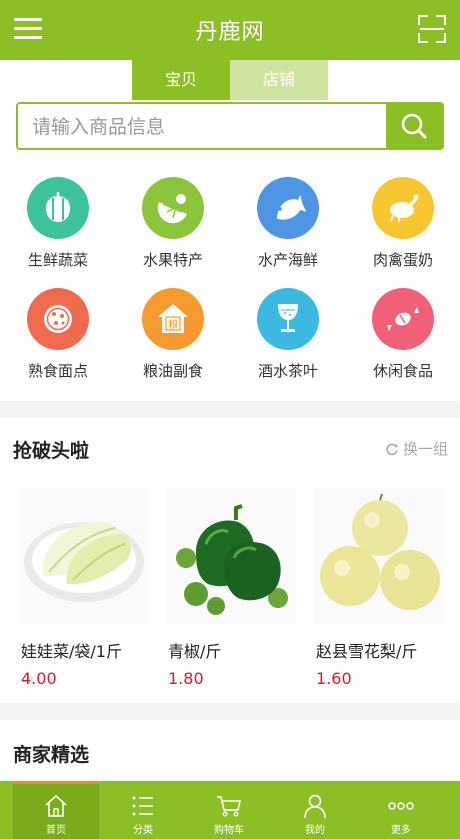 This screenshot has height=839, width=460. What do you see at coordinates (51, 755) in the screenshot?
I see `section-title: 商家精选` at bounding box center [51, 755].